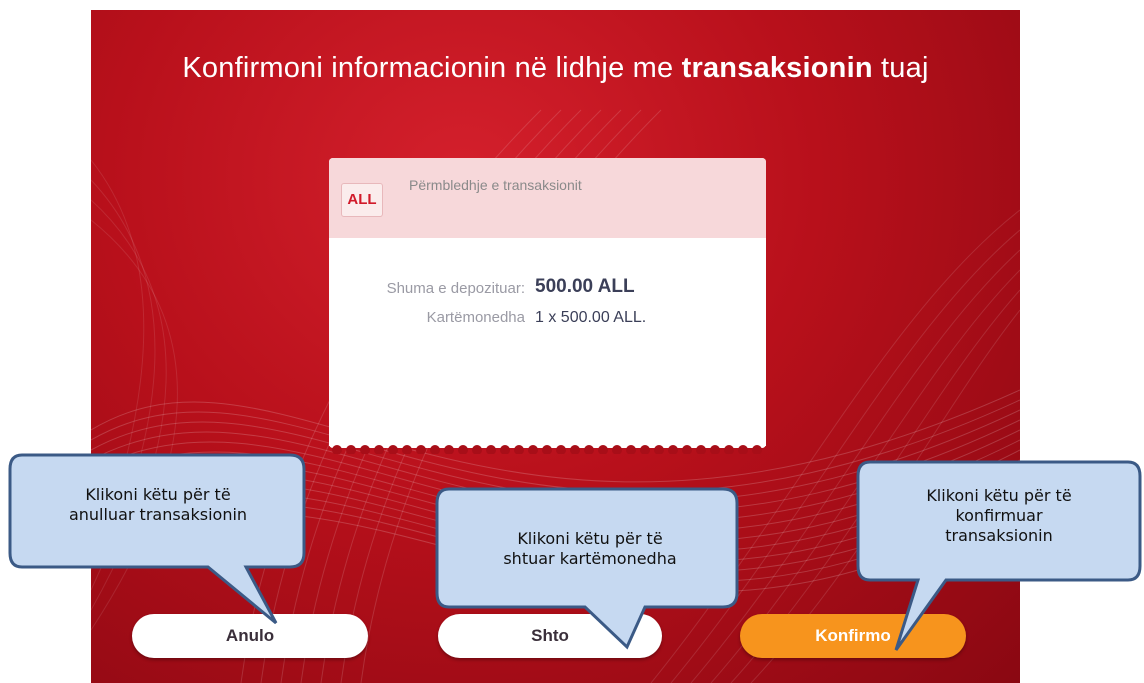 The image size is (1144, 683). I want to click on deposit-amount-value: 500.00 ALL, so click(585, 286).